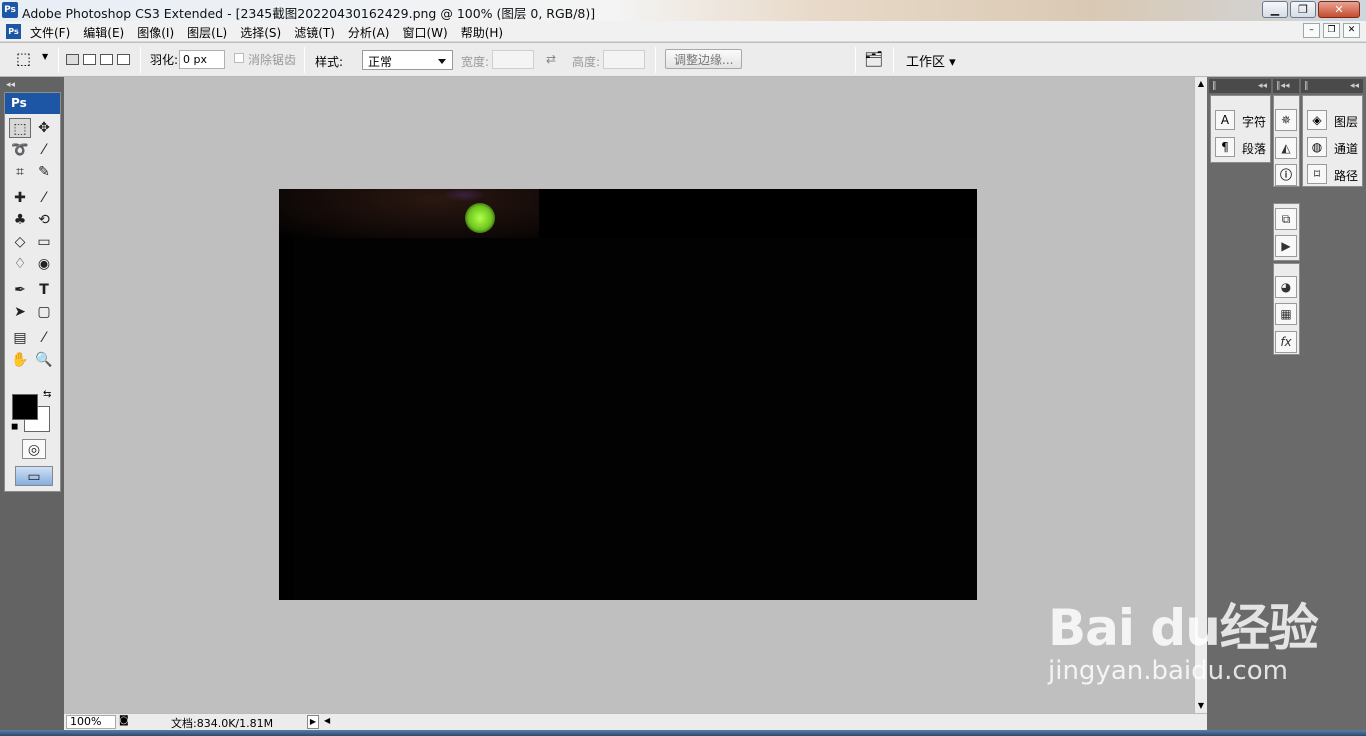  Describe the element at coordinates (480, 218) in the screenshot. I see `image-green-bokeh` at that location.